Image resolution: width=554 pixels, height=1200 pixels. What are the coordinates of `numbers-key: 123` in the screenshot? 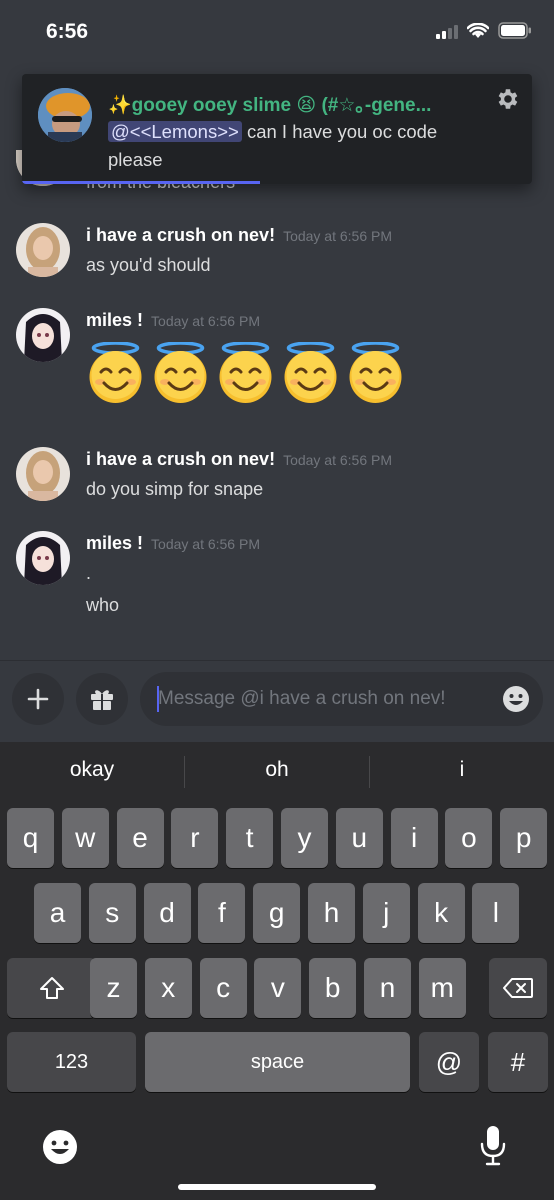 It's located at (71, 1062).